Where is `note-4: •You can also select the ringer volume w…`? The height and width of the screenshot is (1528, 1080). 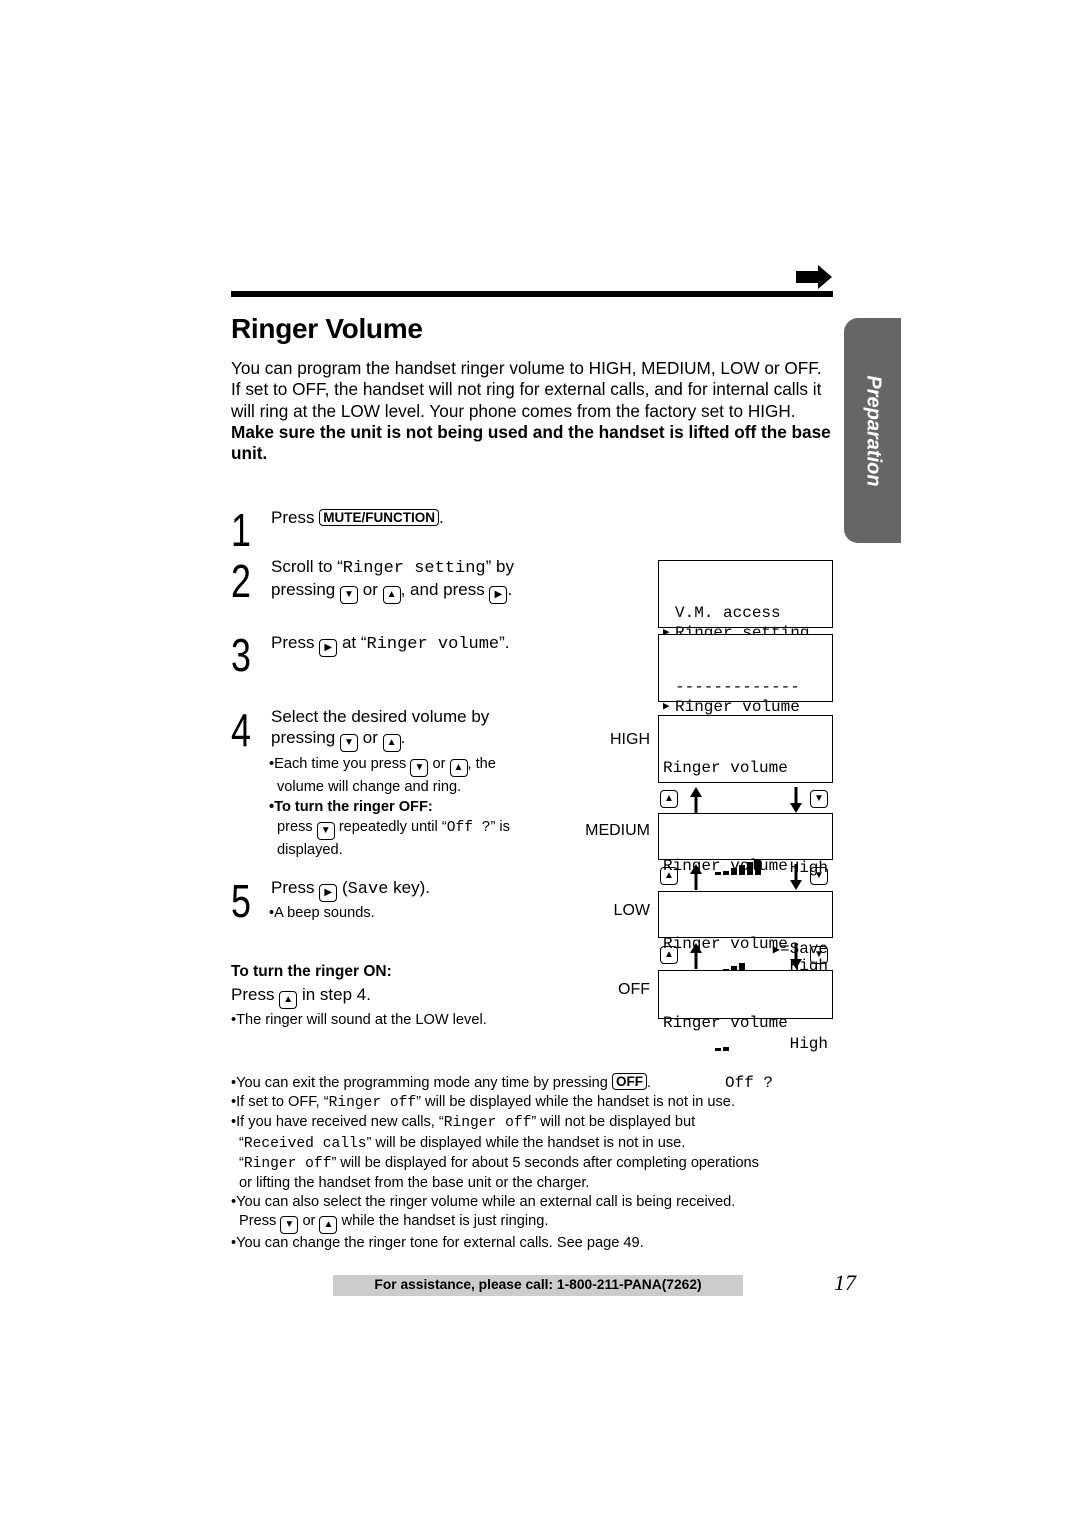 note-4: •You can also select the ringer volume w… is located at coordinates (483, 1202).